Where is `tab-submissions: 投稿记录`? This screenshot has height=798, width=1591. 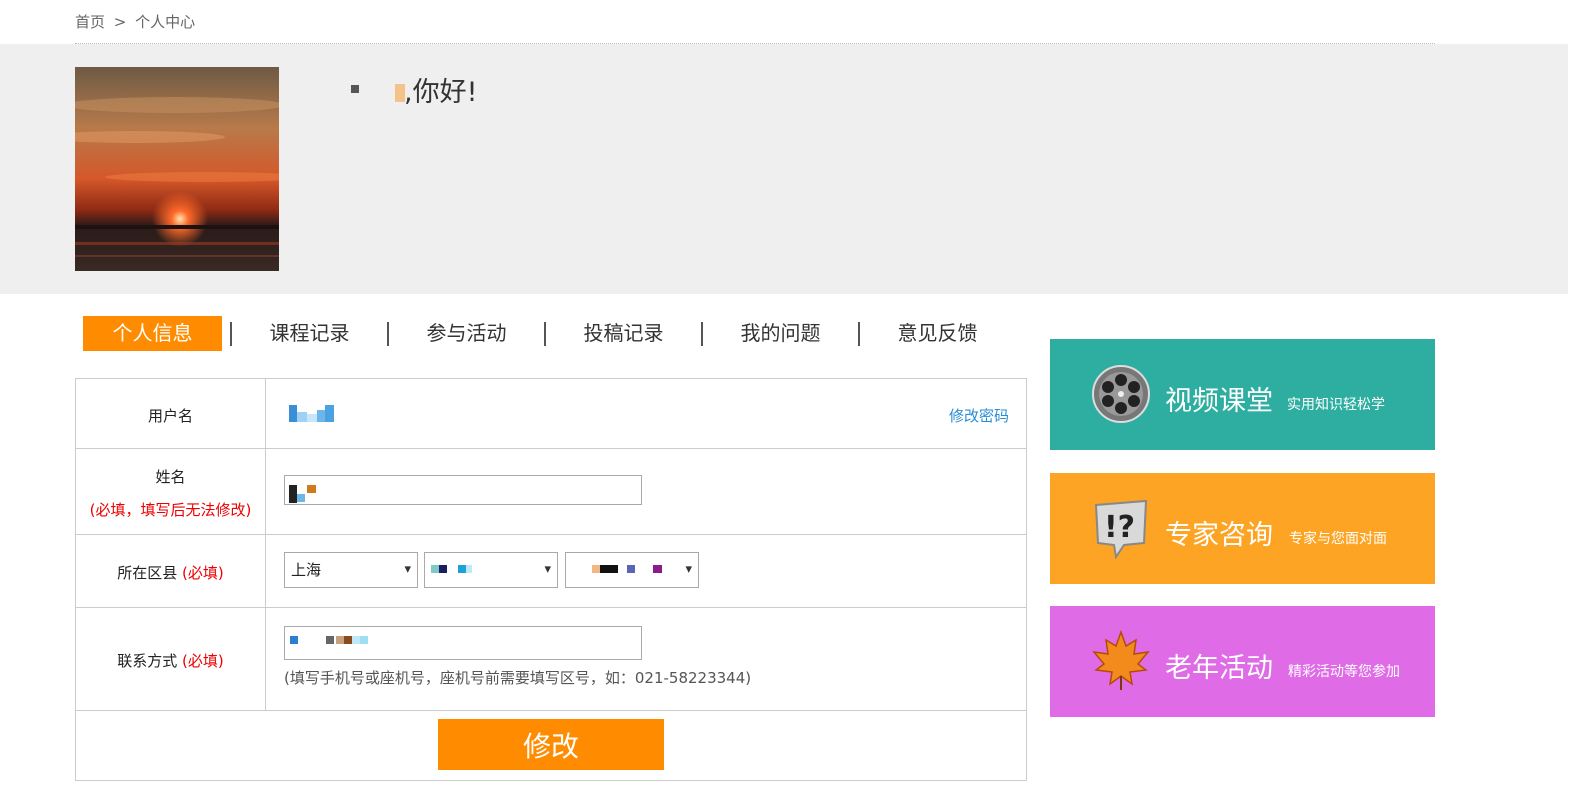 tab-submissions: 投稿记录 is located at coordinates (623, 333).